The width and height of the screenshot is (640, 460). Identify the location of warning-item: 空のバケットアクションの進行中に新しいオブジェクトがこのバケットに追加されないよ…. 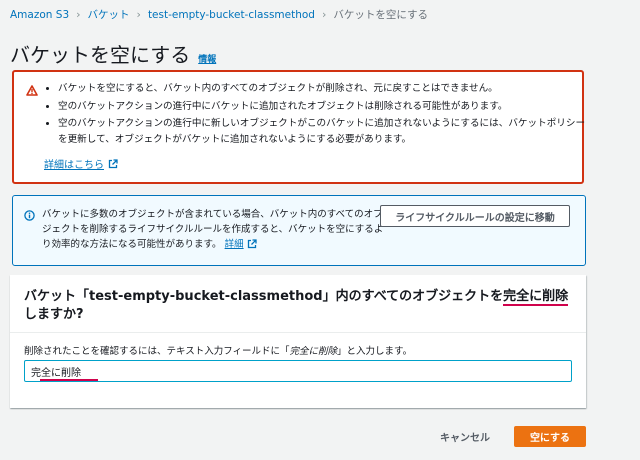
(322, 131).